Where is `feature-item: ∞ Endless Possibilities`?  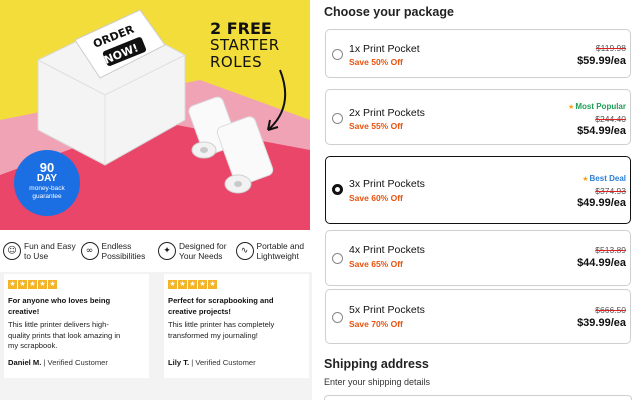 feature-item: ∞ Endless Possibilities is located at coordinates (117, 251).